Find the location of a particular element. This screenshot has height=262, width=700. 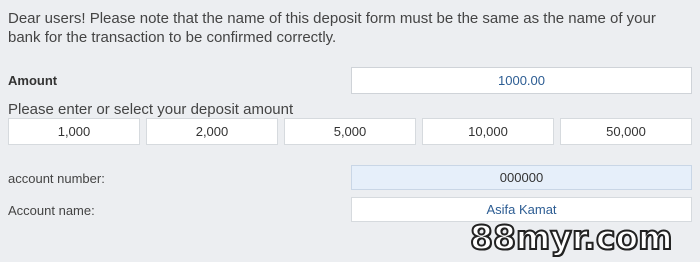

quick-amount-button-1000: 1,000 is located at coordinates (74, 131).